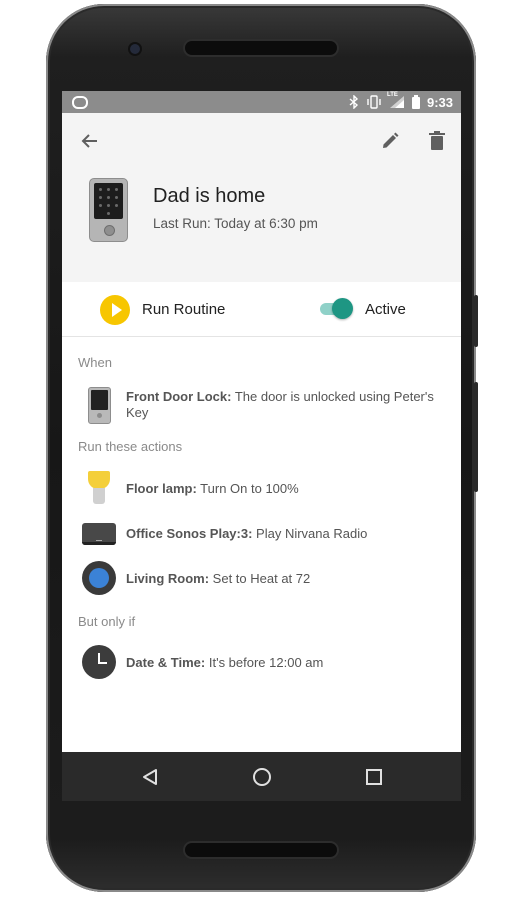  What do you see at coordinates (189, 533) in the screenshot?
I see `action-device: Office Sonos Play:3:` at bounding box center [189, 533].